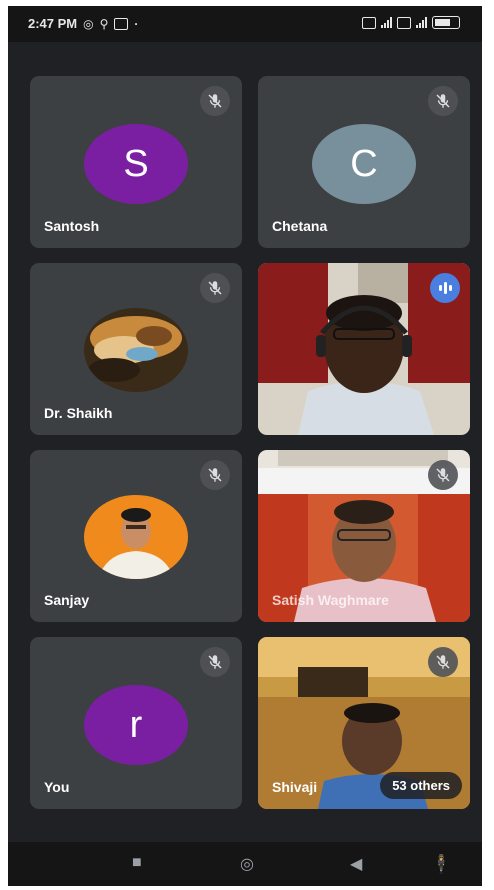  I want to click on participant-name: Santosh, so click(72, 226).